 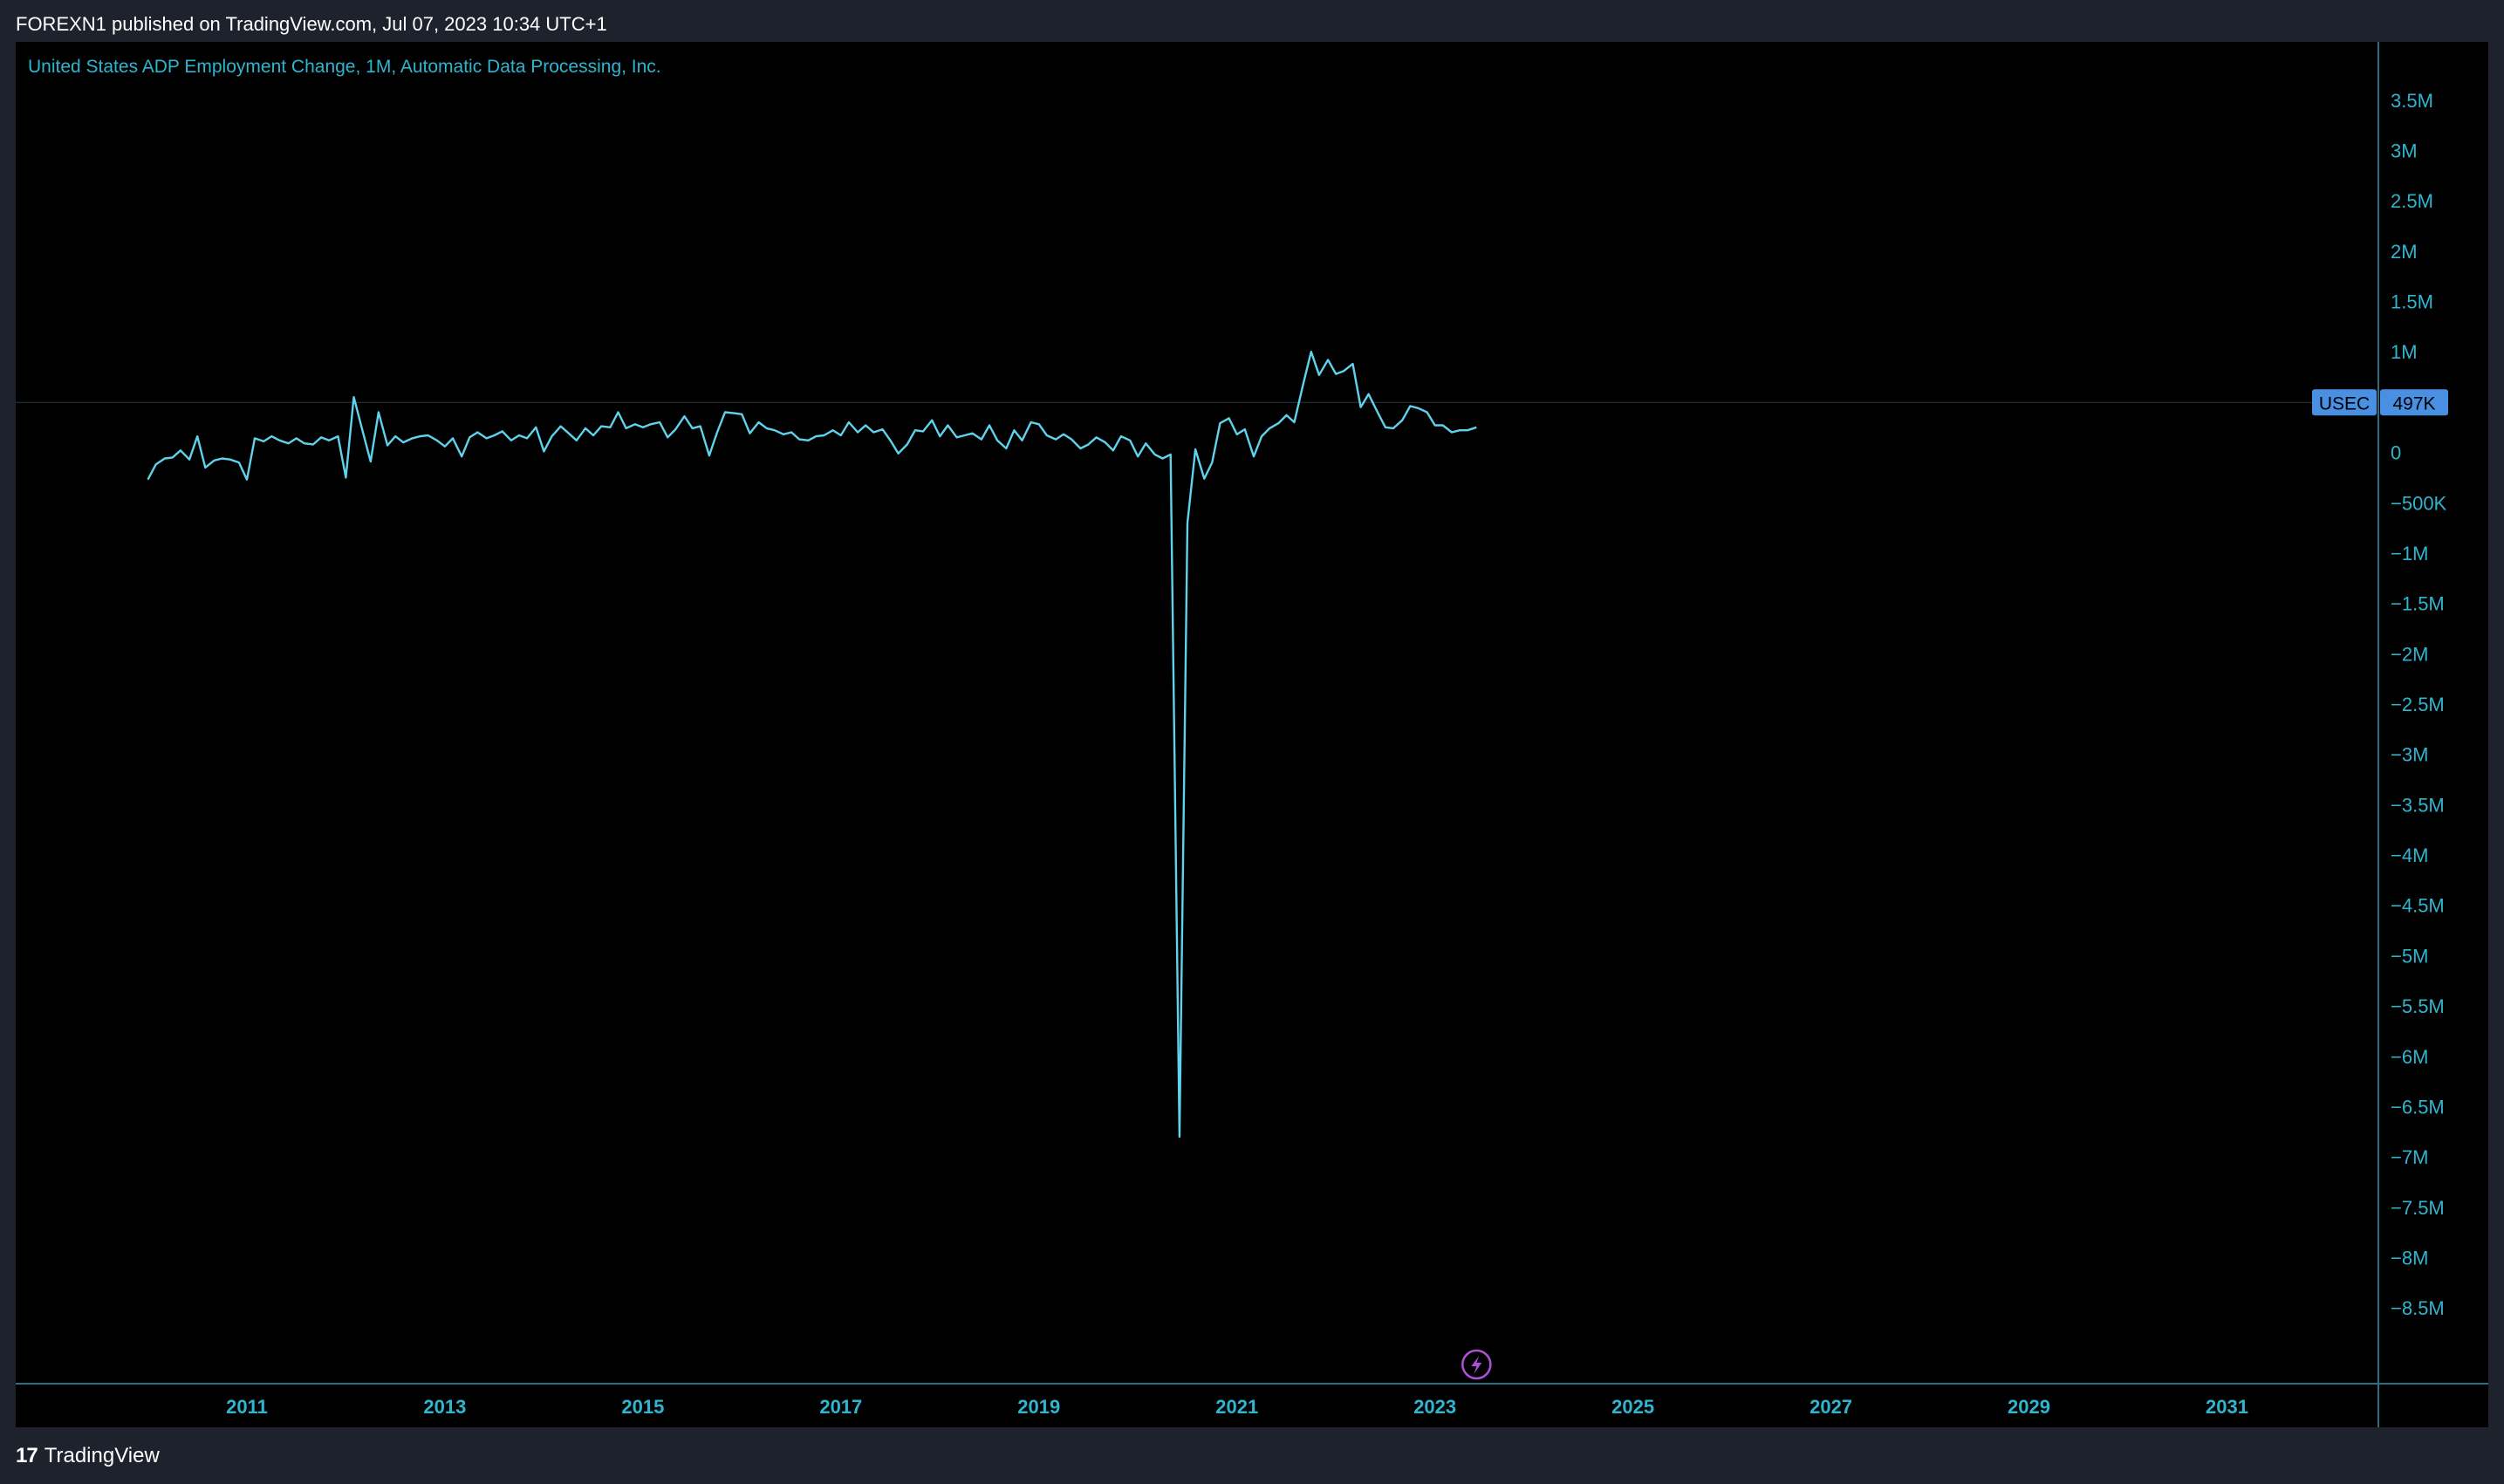 I want to click on y-tick-label: 3M, so click(x=2404, y=151).